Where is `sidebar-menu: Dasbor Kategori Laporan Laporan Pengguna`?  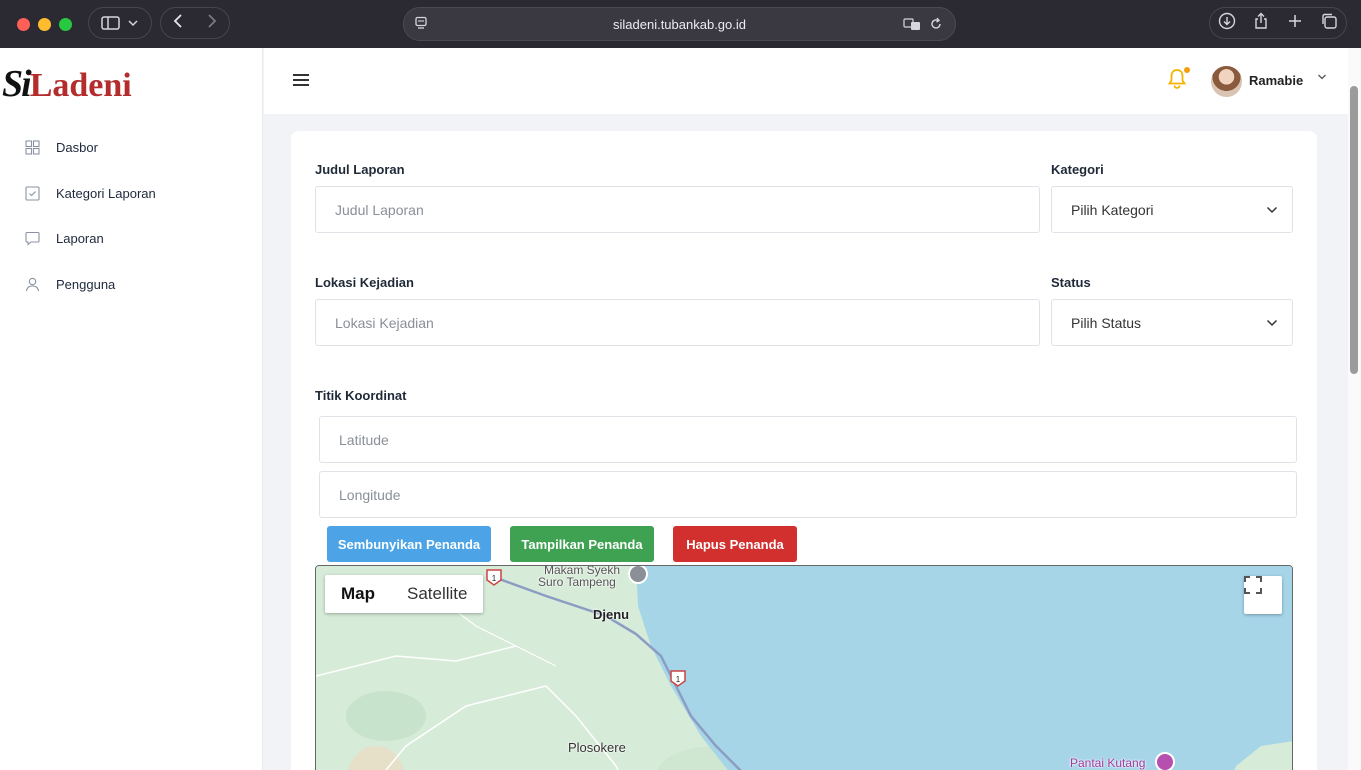 sidebar-menu: Dasbor Kategori Laporan Laporan Pengguna is located at coordinates (131, 216).